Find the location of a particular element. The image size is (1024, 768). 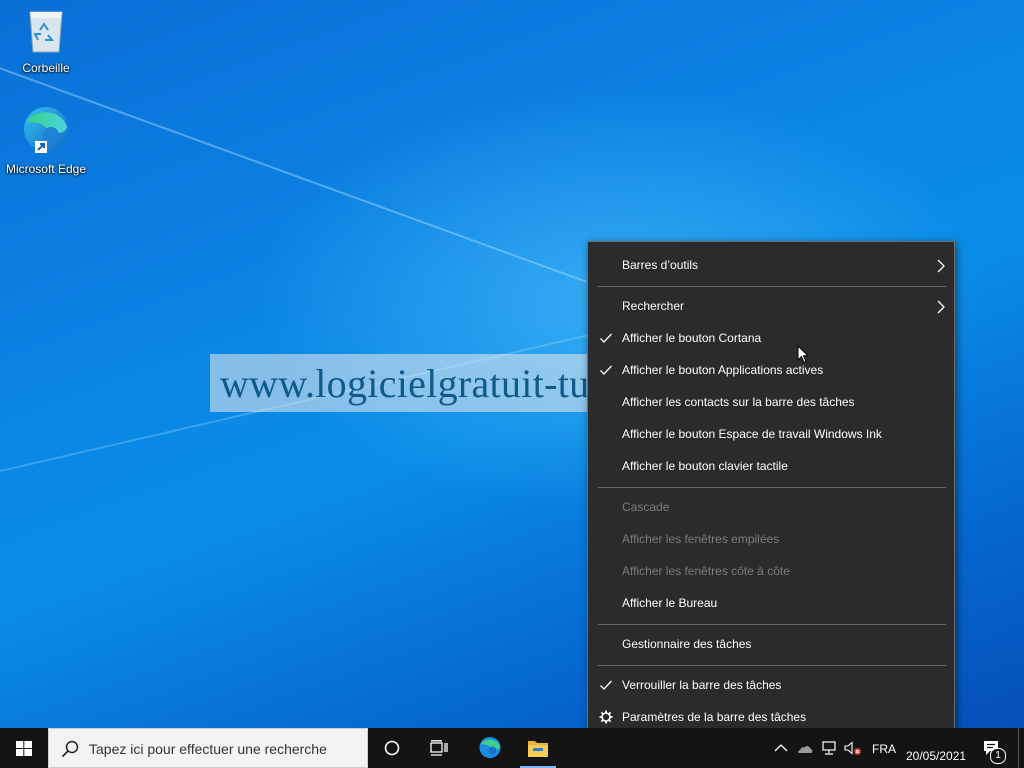

chevron-up-icon is located at coordinates (781, 748).